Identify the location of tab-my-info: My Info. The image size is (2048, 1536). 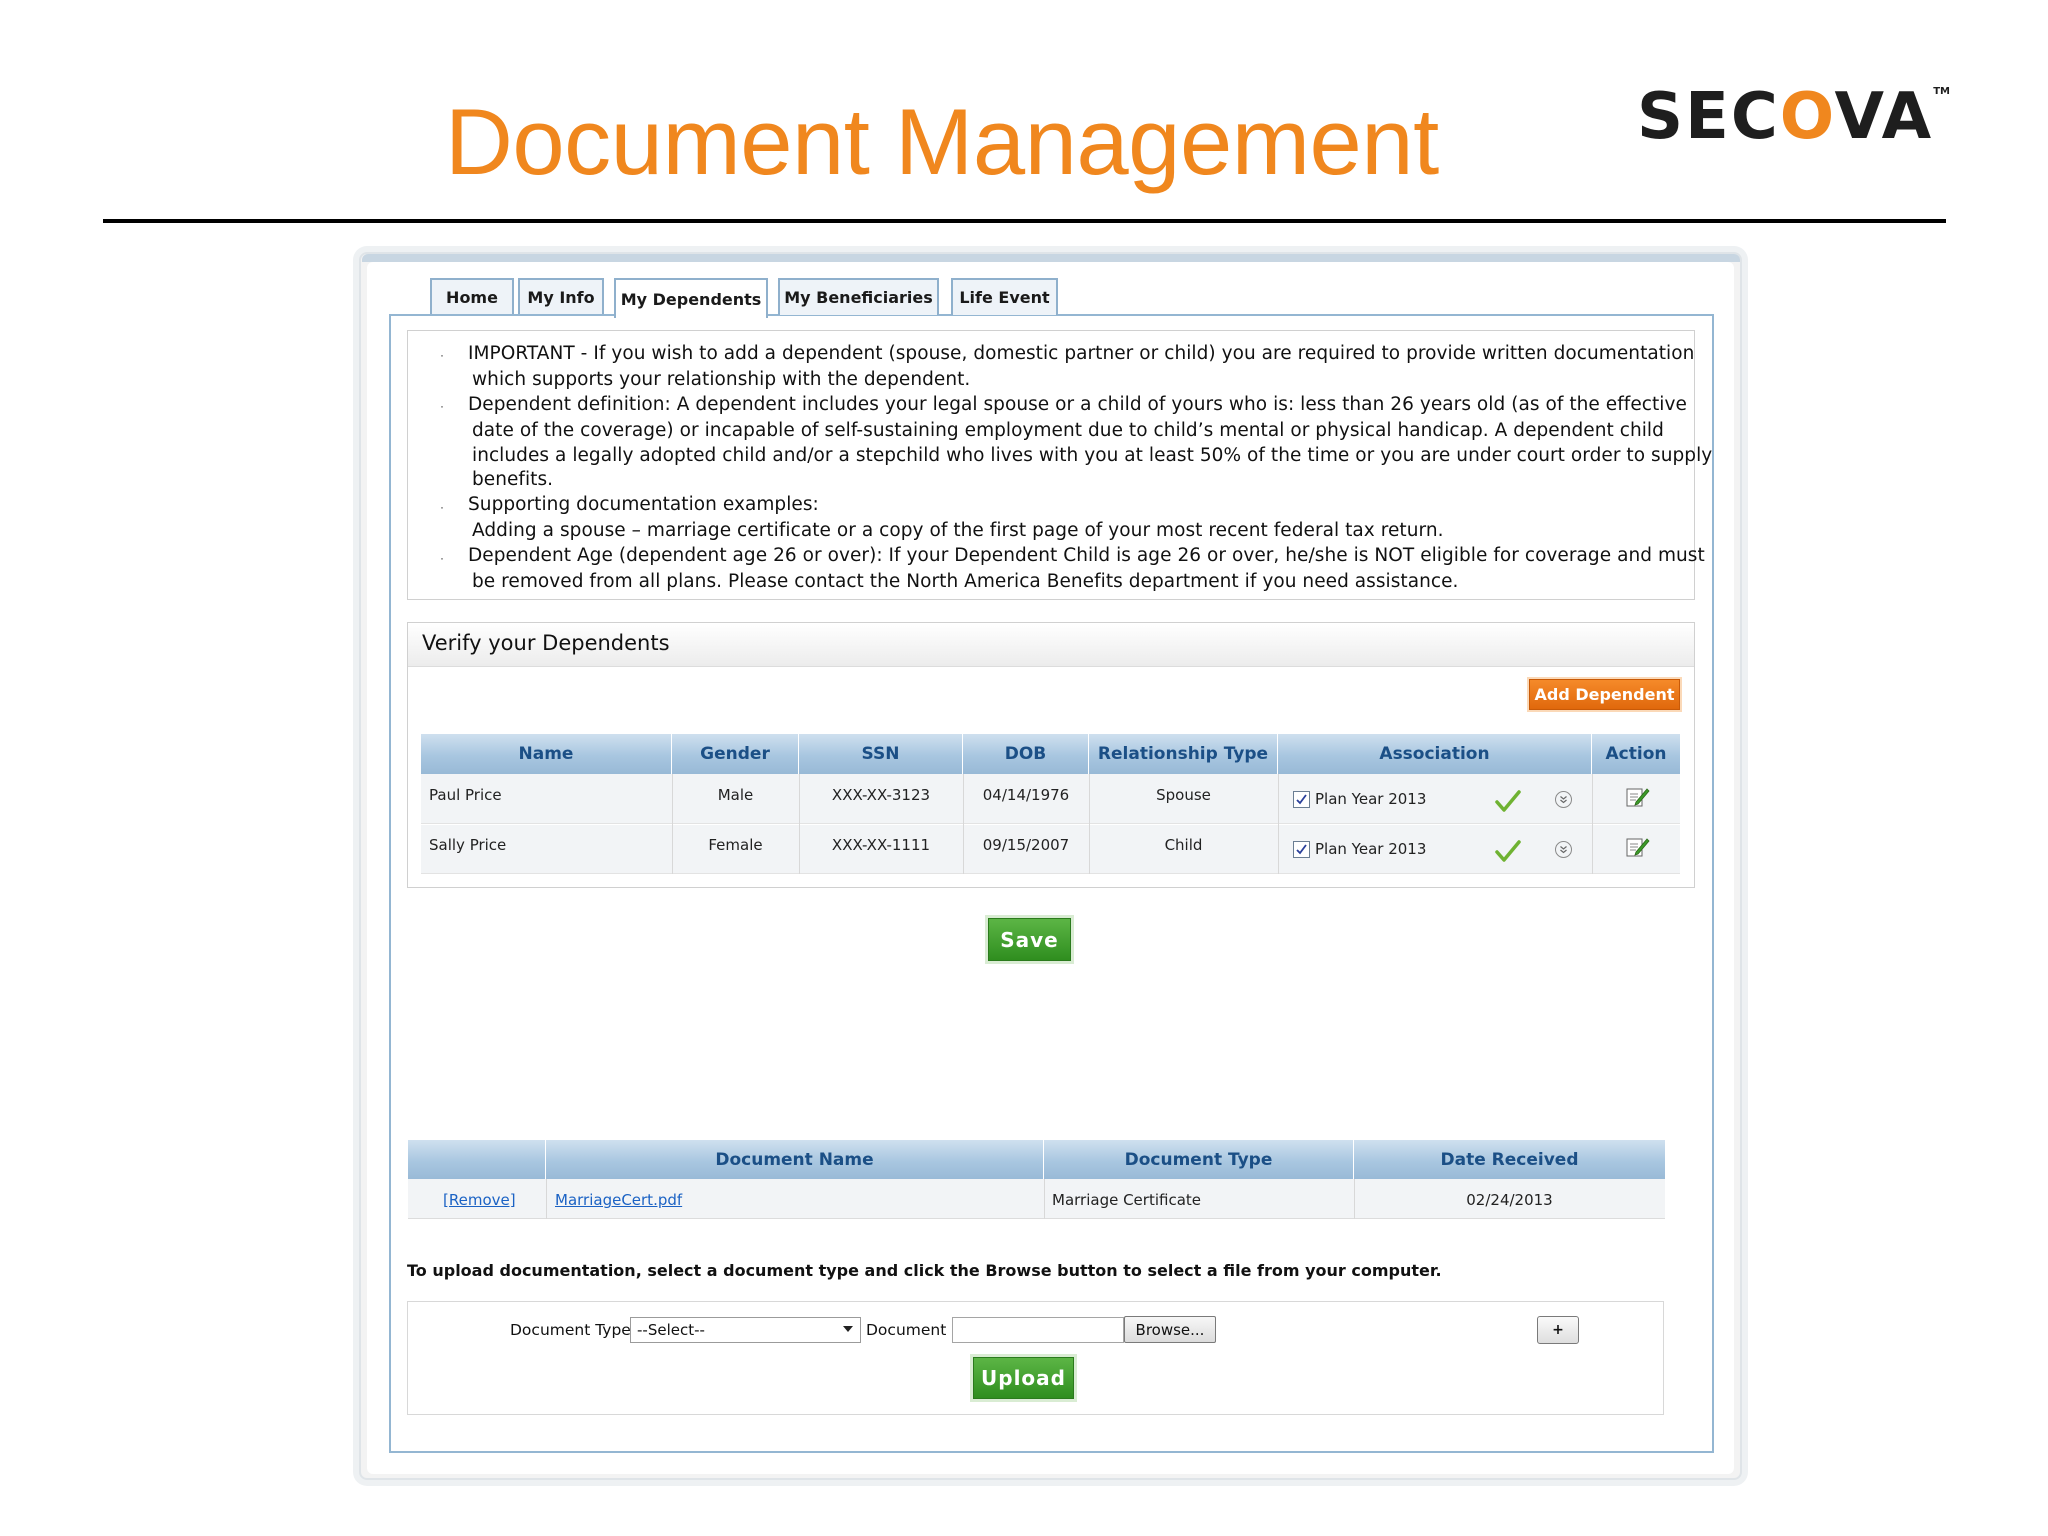
(561, 296).